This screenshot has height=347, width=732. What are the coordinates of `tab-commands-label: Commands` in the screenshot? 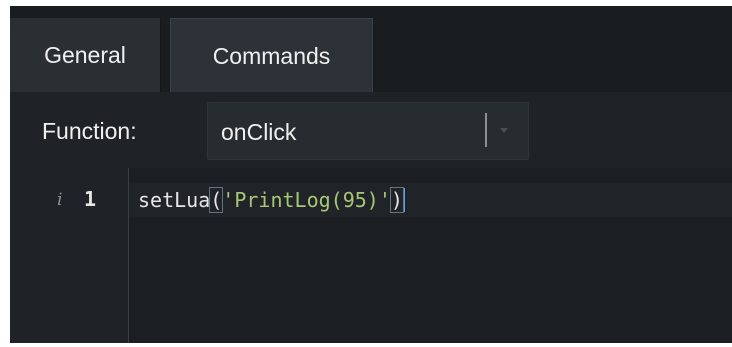 It's located at (271, 56).